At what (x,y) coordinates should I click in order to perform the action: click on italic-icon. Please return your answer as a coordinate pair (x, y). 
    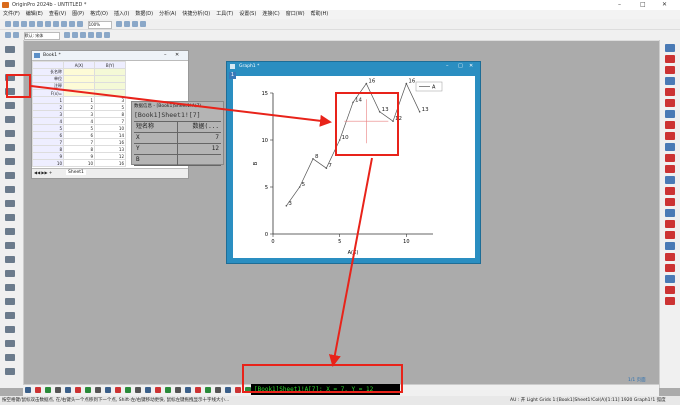
    Looking at the image, I should click on (75, 35).